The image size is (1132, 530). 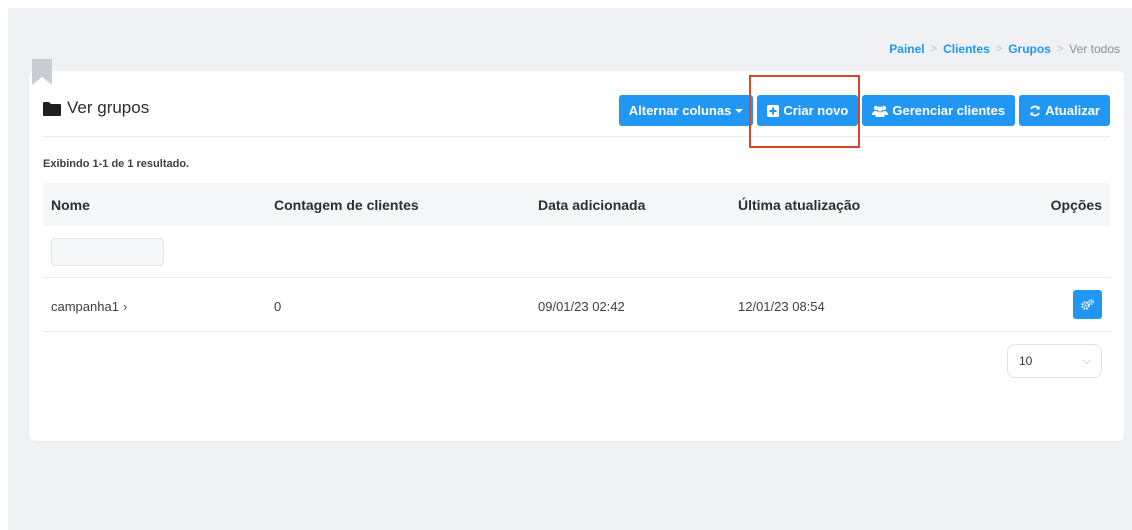 I want to click on refresh-label: Atualizar, so click(x=1072, y=110).